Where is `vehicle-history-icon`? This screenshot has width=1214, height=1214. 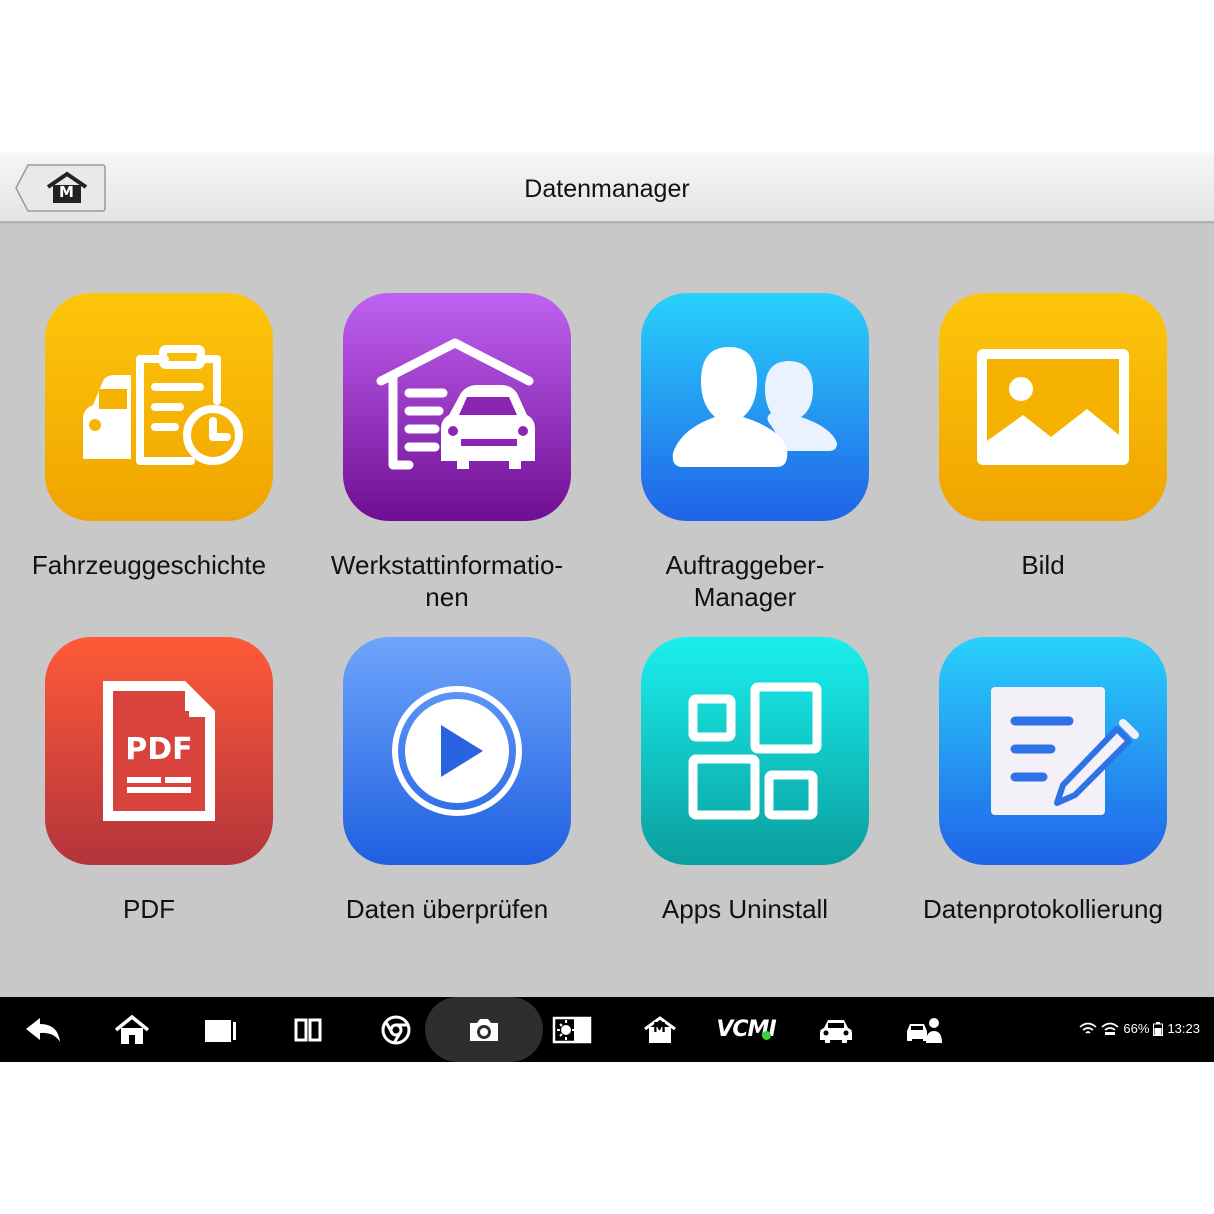
vehicle-history-icon is located at coordinates (159, 407).